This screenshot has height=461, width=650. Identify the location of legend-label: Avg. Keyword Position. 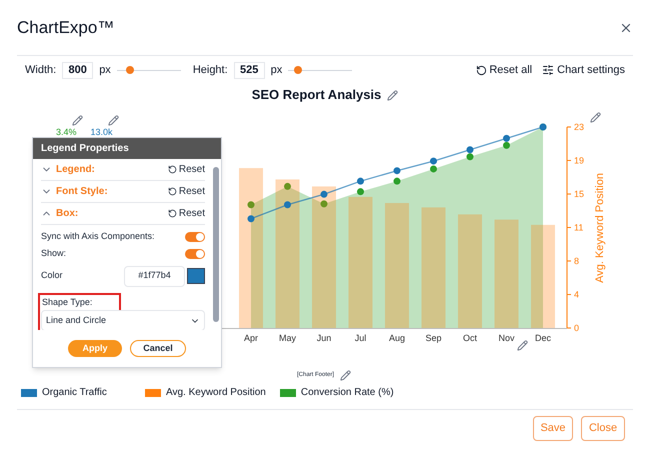
(216, 393).